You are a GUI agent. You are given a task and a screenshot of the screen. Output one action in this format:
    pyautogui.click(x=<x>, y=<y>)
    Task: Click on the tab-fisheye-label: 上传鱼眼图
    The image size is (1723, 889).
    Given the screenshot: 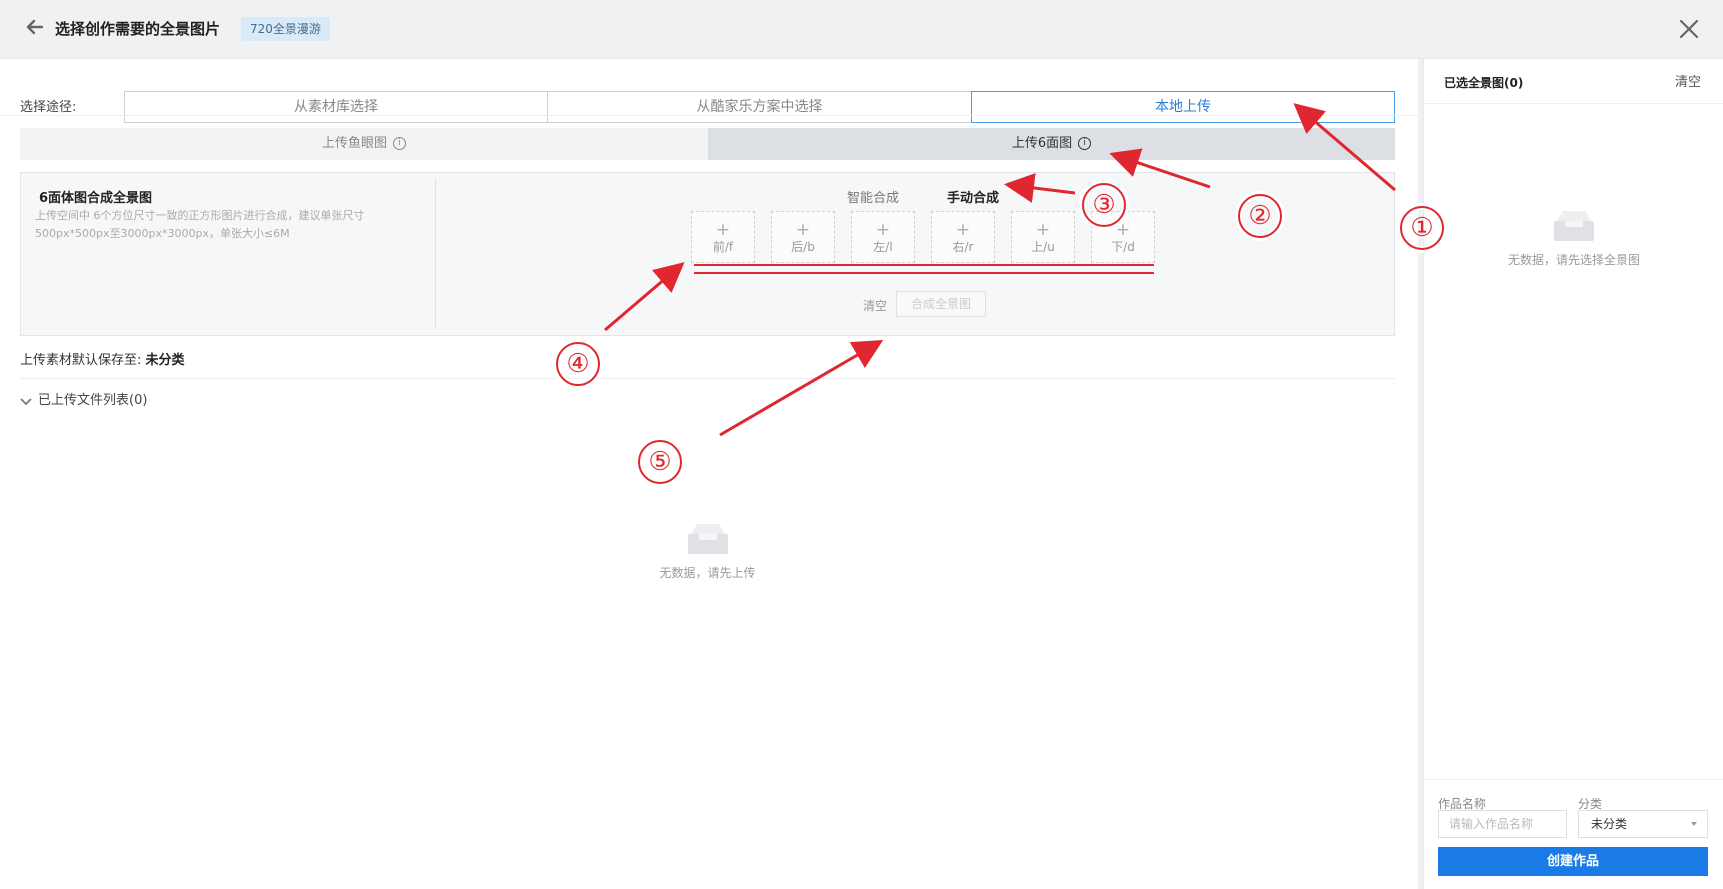 What is the action you would take?
    pyautogui.click(x=354, y=143)
    